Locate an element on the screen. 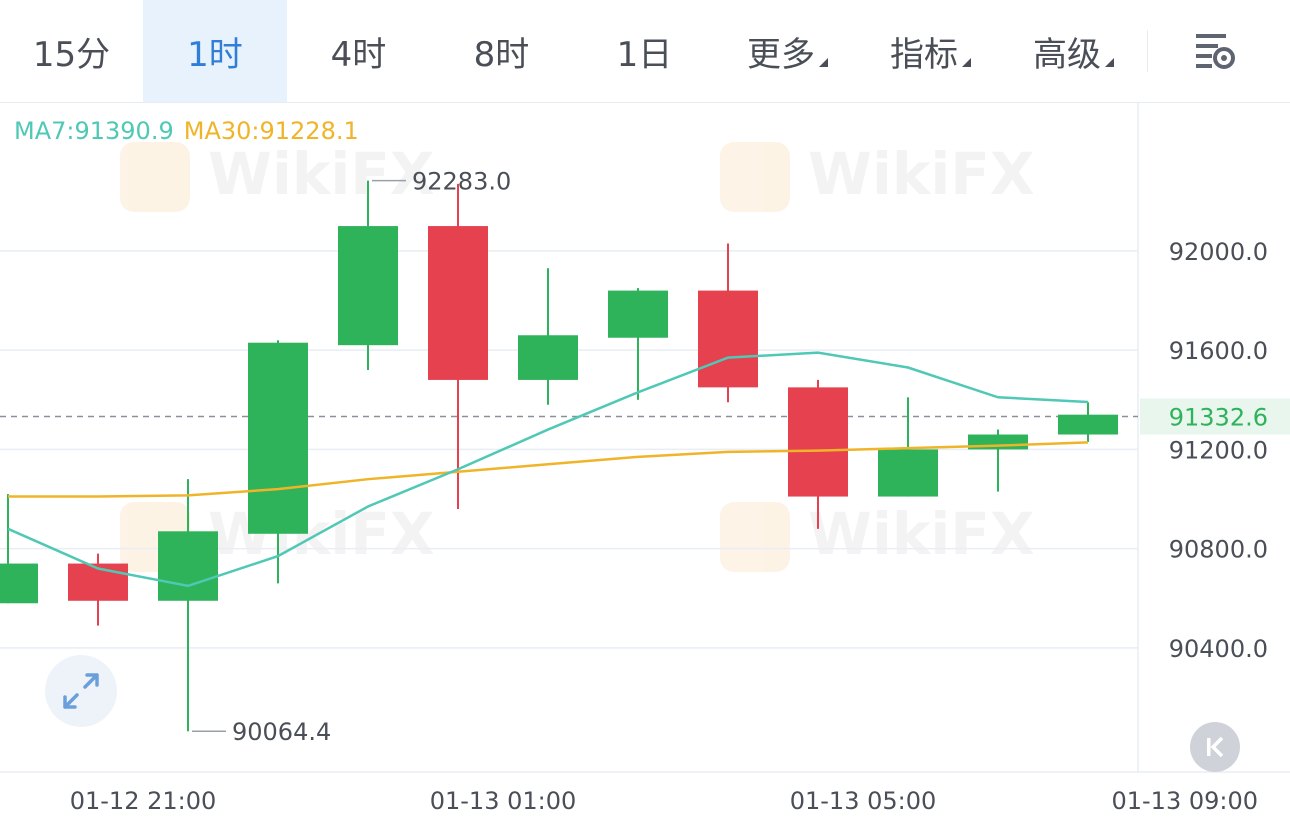 This screenshot has height=822, width=1290. tab-label: 15分 is located at coordinates (71, 54).